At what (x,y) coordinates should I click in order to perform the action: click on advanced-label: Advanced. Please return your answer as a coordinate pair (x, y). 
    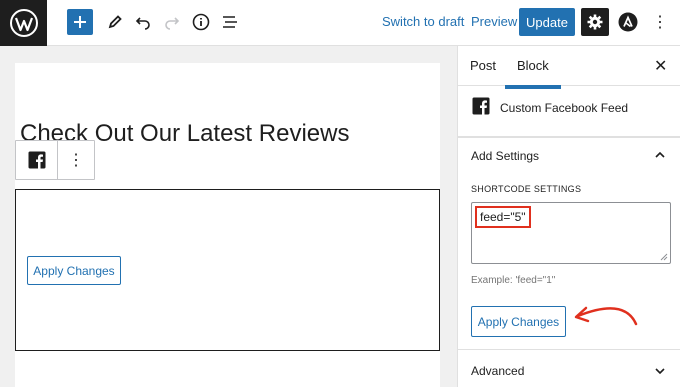
    Looking at the image, I should click on (498, 371).